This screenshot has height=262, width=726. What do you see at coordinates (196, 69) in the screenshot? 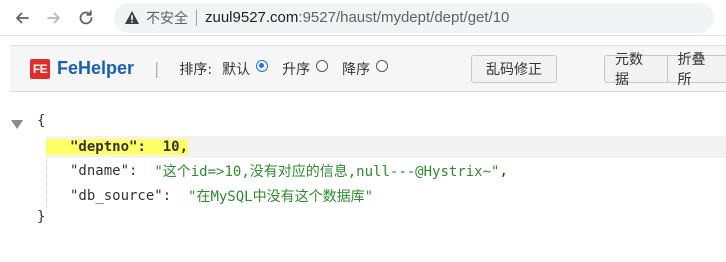
I see `sort-label: 排序:` at bounding box center [196, 69].